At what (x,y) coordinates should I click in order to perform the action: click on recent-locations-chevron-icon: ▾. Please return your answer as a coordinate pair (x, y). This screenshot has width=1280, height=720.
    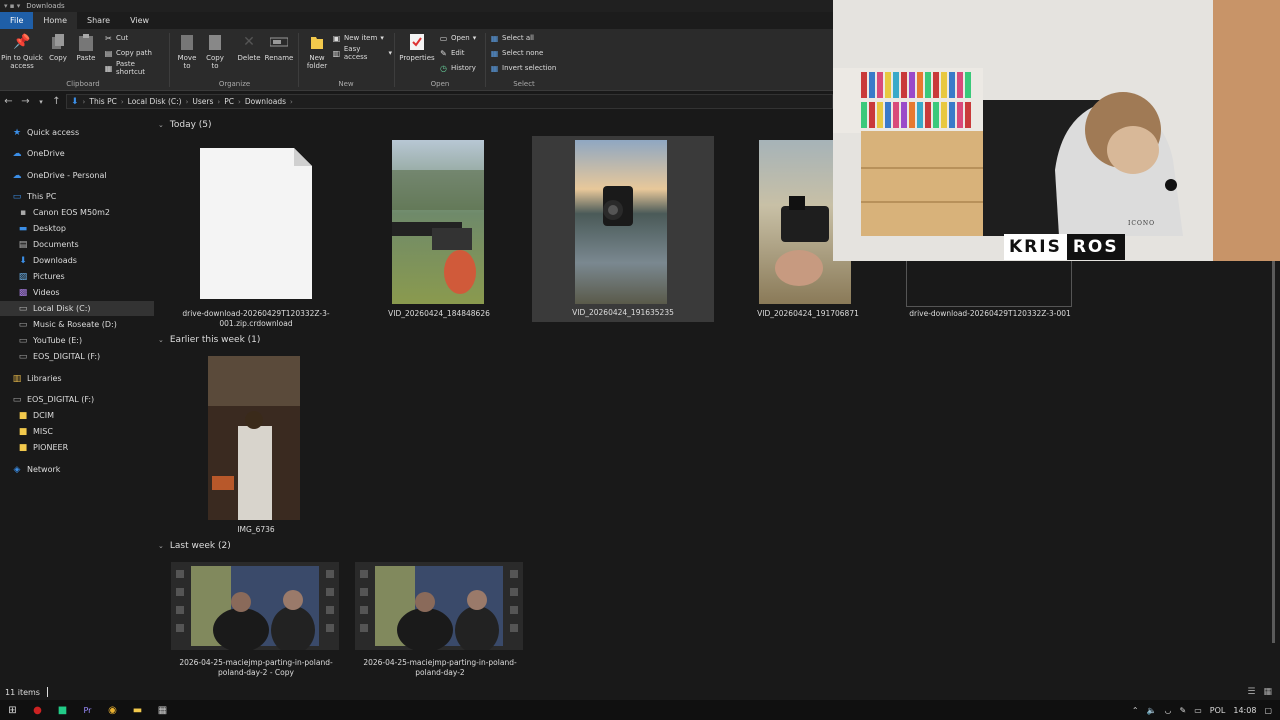
    Looking at the image, I should click on (41, 102).